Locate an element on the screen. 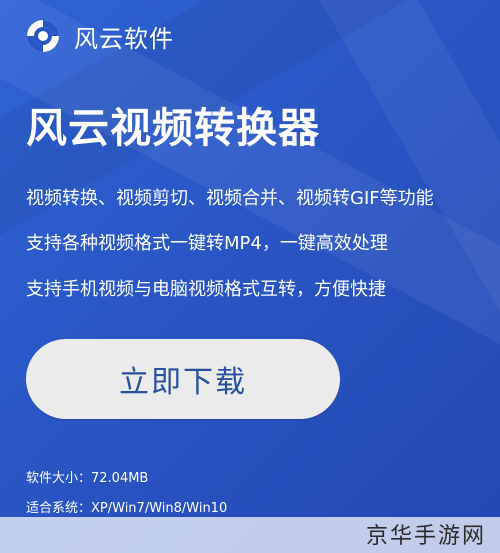 This screenshot has width=500, height=553. feature-line: 视频转换、视频剪切、视频合并、视频转GIF等功能 is located at coordinates (230, 198).